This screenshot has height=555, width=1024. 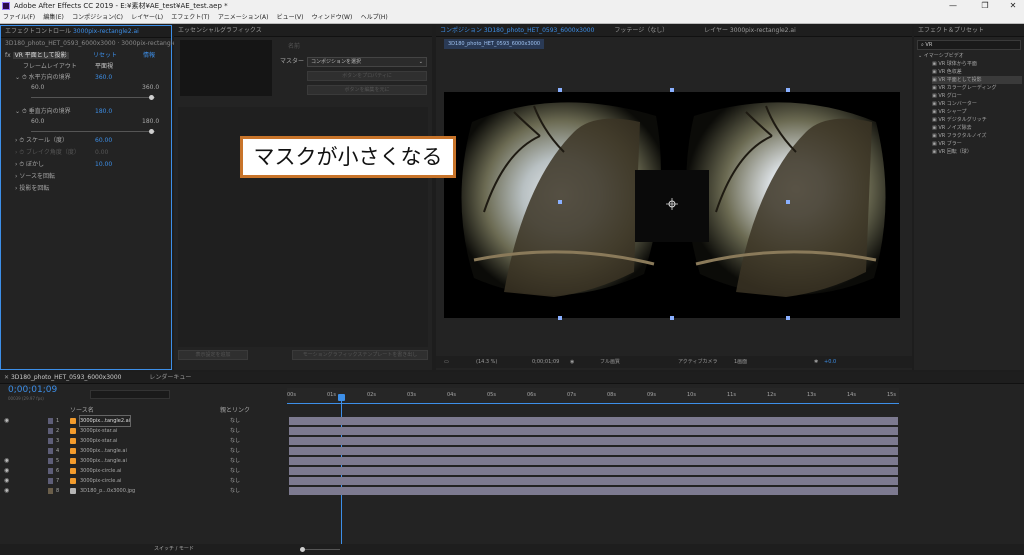 I want to click on export-mogrt-button: モーショングラフィックステンプレートを書き出し, so click(x=360, y=355).